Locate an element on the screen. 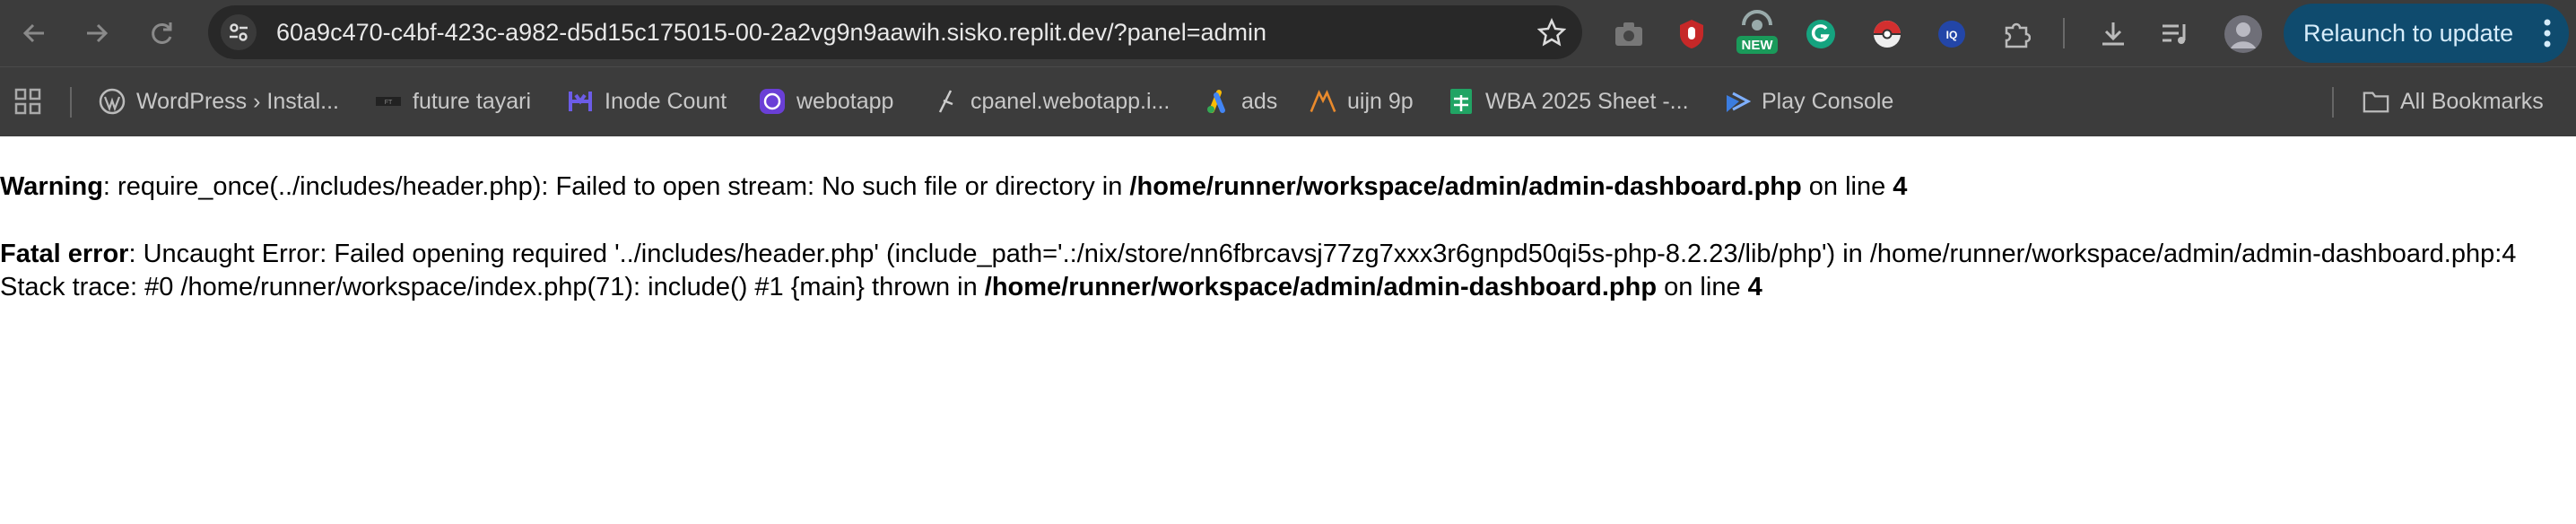 Image resolution: width=2576 pixels, height=524 pixels. hand-stop-icon is located at coordinates (1692, 34).